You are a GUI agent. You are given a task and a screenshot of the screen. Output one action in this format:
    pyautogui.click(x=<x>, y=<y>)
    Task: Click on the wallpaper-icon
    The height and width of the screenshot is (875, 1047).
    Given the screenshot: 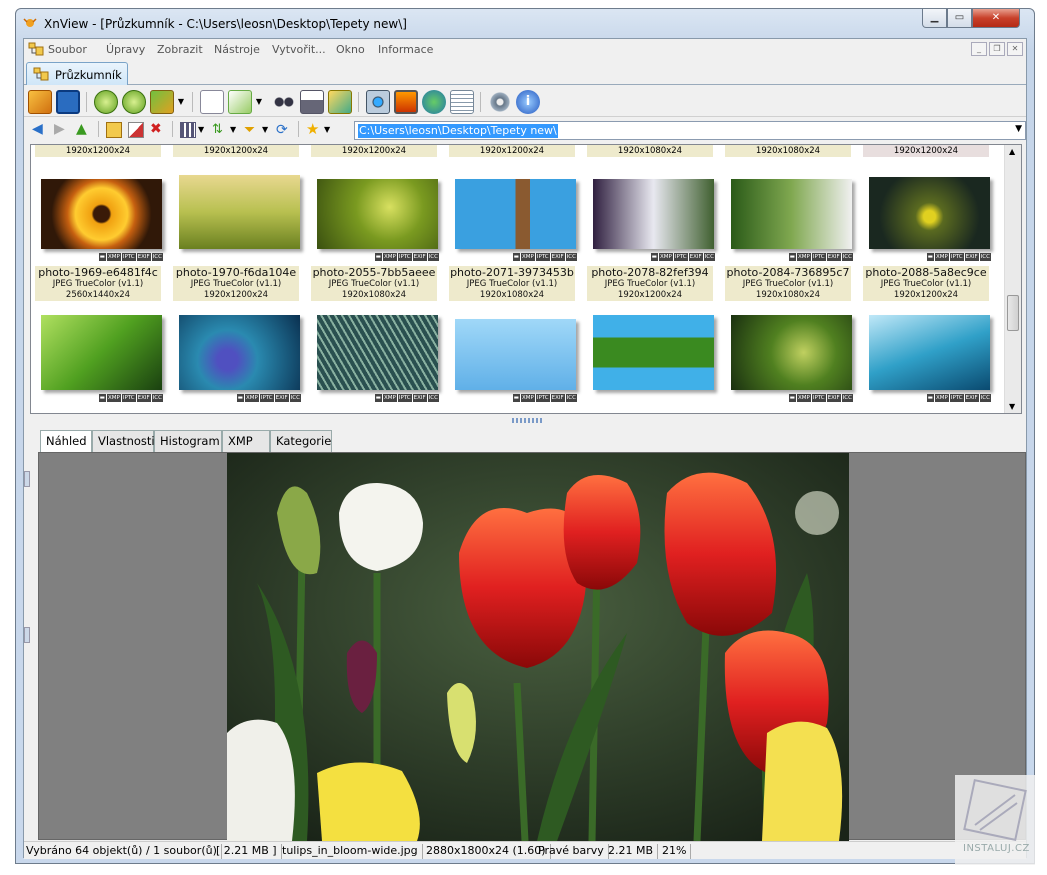 What is the action you would take?
    pyautogui.click(x=406, y=102)
    